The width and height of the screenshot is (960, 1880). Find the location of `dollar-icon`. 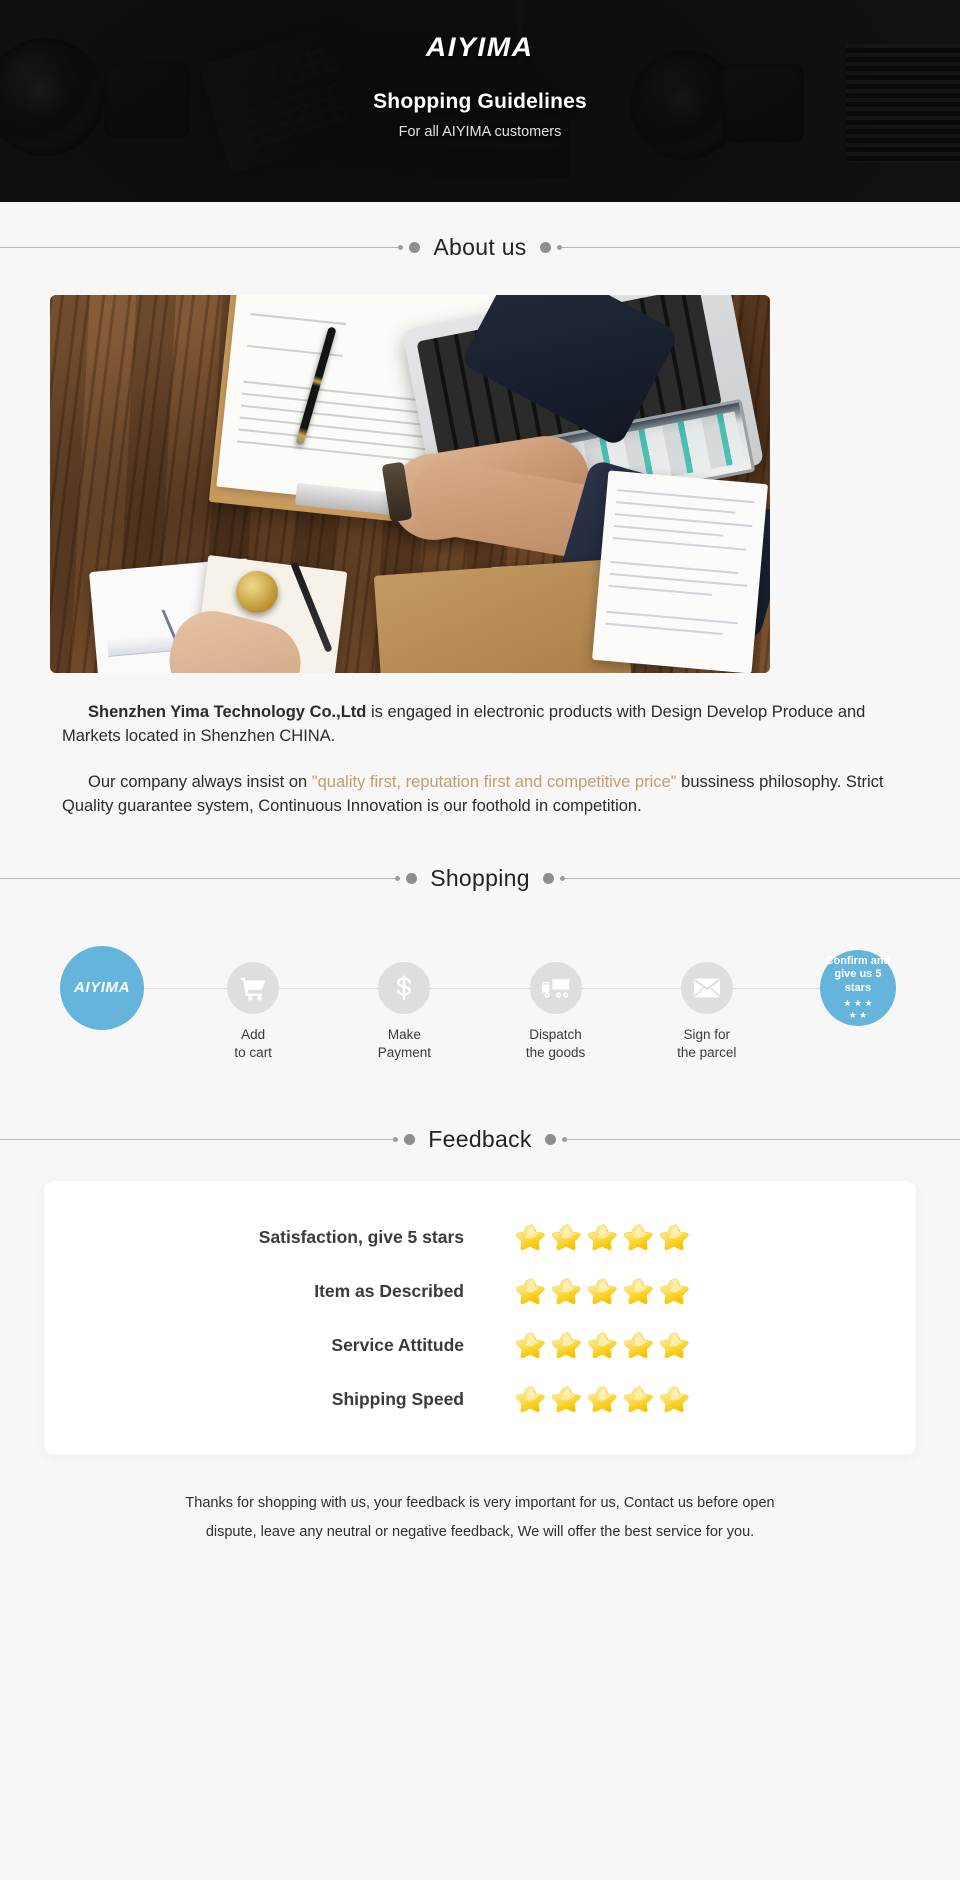

dollar-icon is located at coordinates (404, 987).